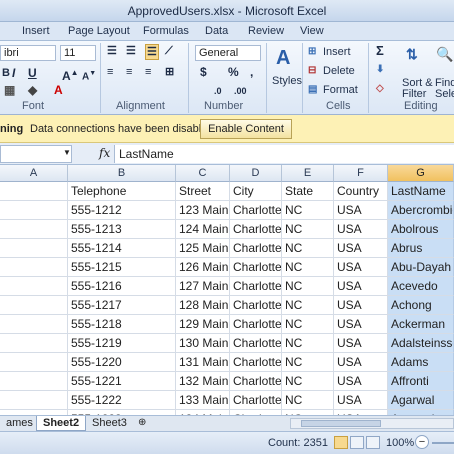  I want to click on table-cell: 132 Main S, so click(203, 381).